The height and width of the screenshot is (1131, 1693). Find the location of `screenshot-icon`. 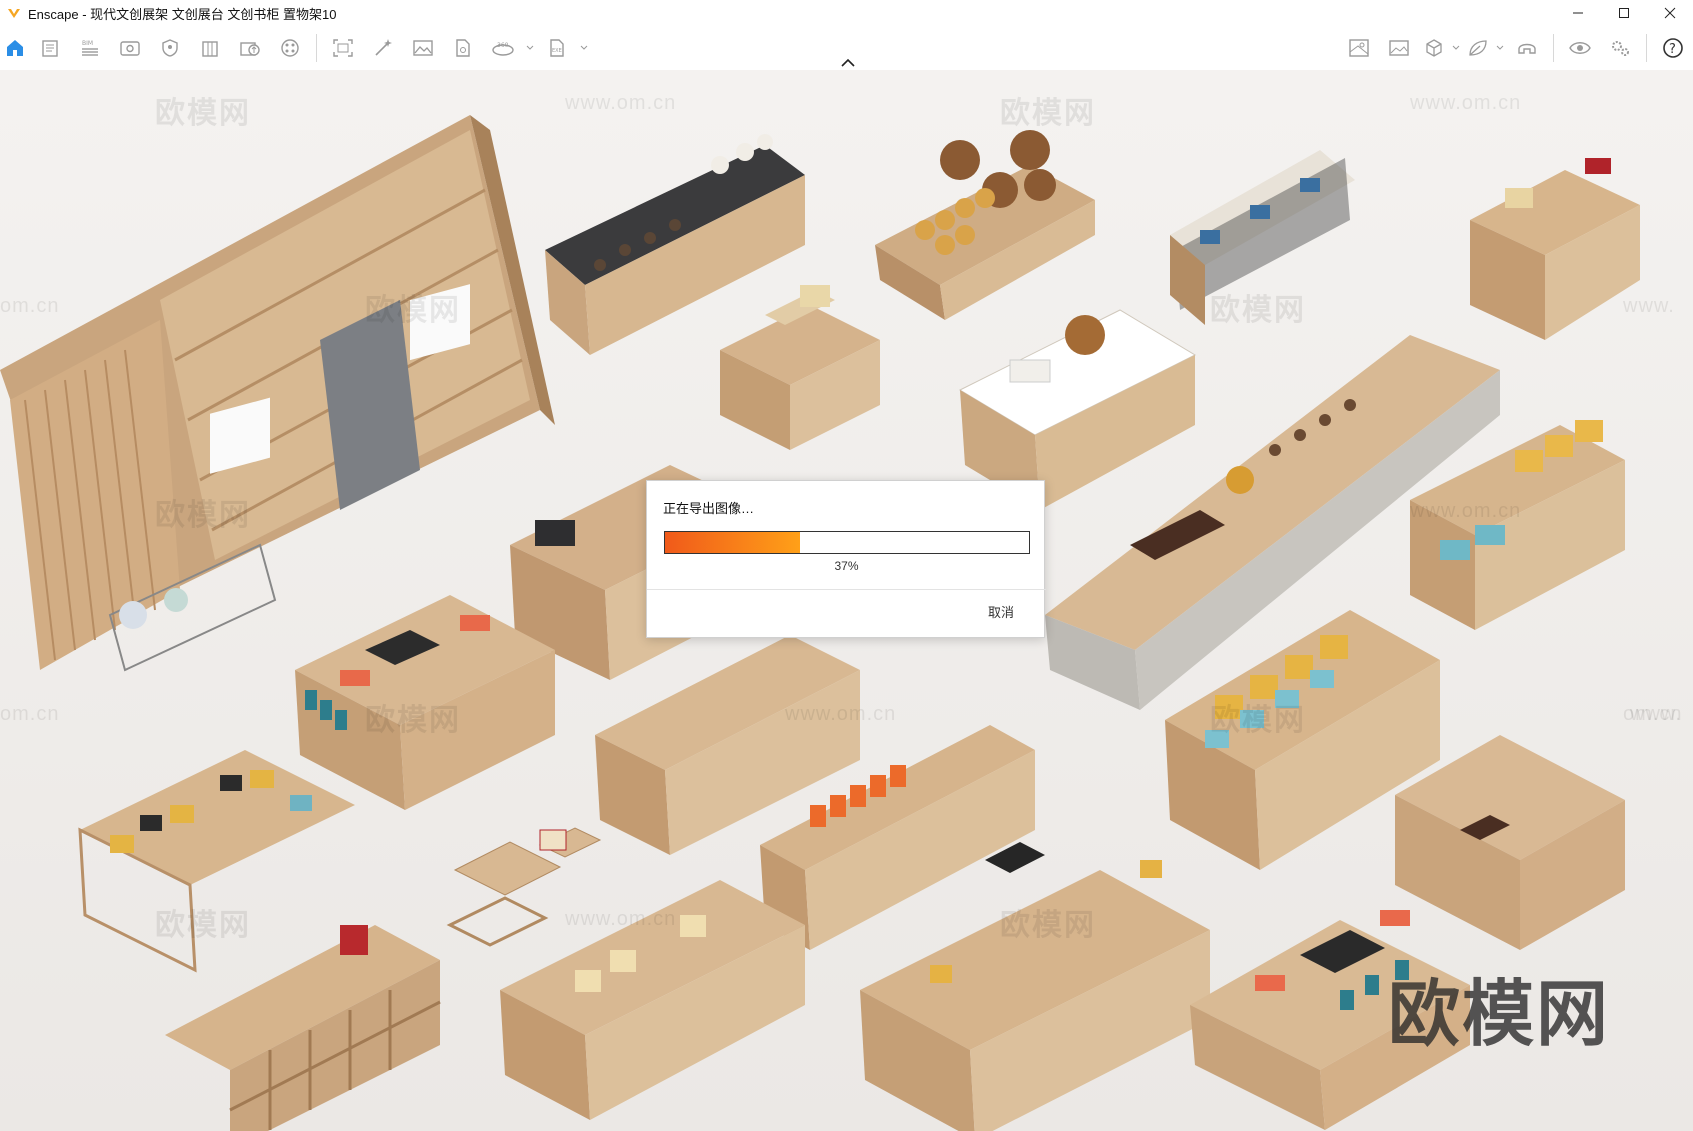

screenshot-icon is located at coordinates (343, 48).